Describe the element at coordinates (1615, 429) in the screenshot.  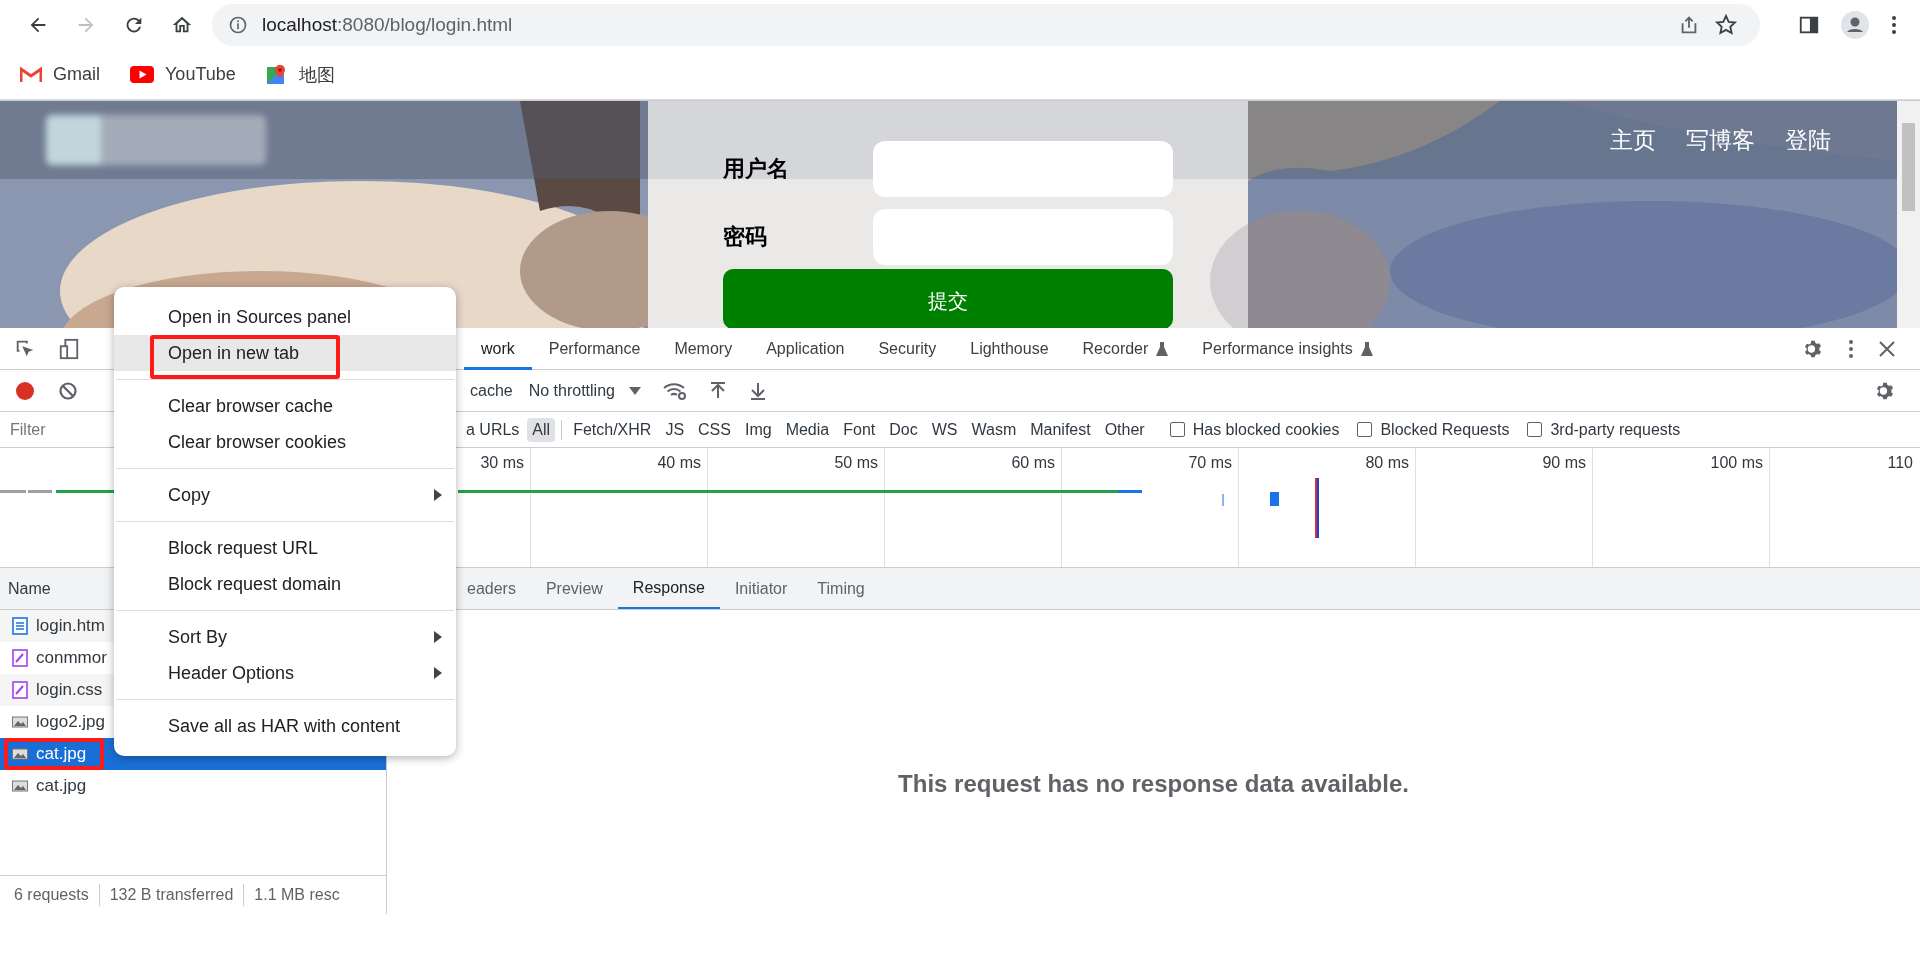
I see `checkbox-label: 3rd-party requests` at that location.